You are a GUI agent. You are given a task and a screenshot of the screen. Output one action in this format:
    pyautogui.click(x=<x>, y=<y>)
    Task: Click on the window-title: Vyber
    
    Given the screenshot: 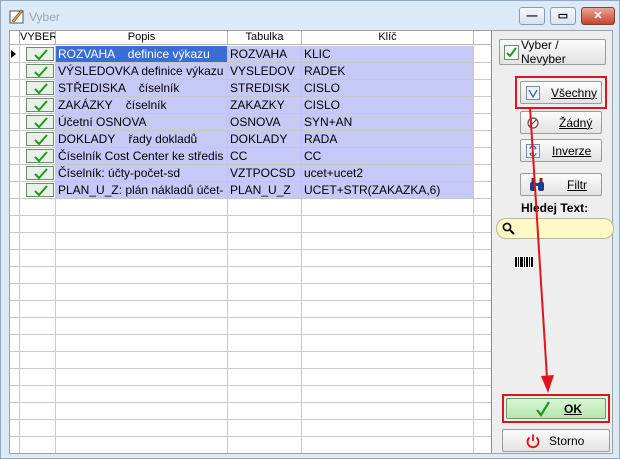 What is the action you would take?
    pyautogui.click(x=44, y=17)
    